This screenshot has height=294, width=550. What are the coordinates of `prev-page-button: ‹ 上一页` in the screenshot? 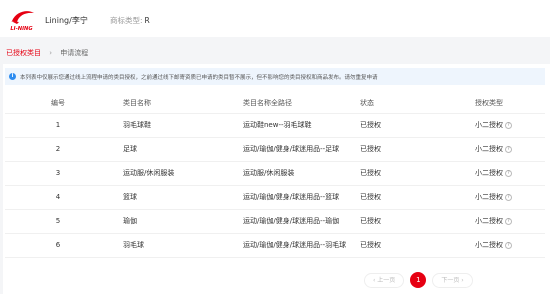 It's located at (384, 280).